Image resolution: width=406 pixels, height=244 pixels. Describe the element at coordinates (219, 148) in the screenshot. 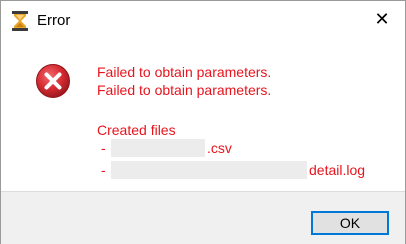

I see `file-1-suffix: .csv` at that location.